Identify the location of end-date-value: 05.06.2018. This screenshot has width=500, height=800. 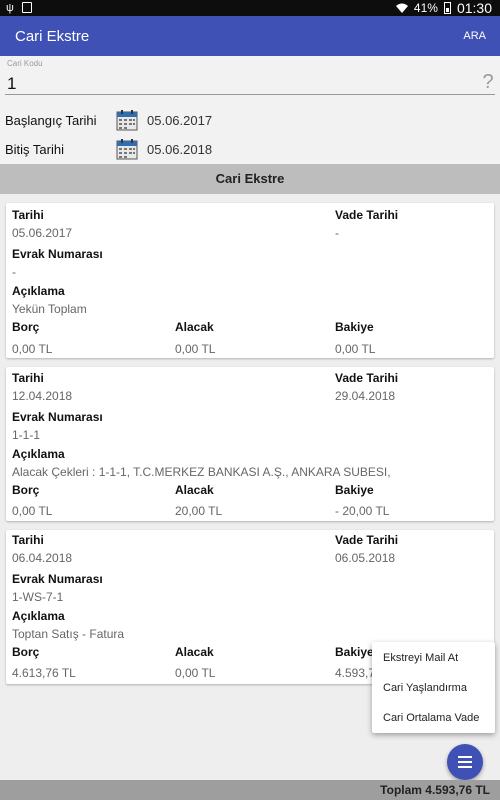
(179, 149).